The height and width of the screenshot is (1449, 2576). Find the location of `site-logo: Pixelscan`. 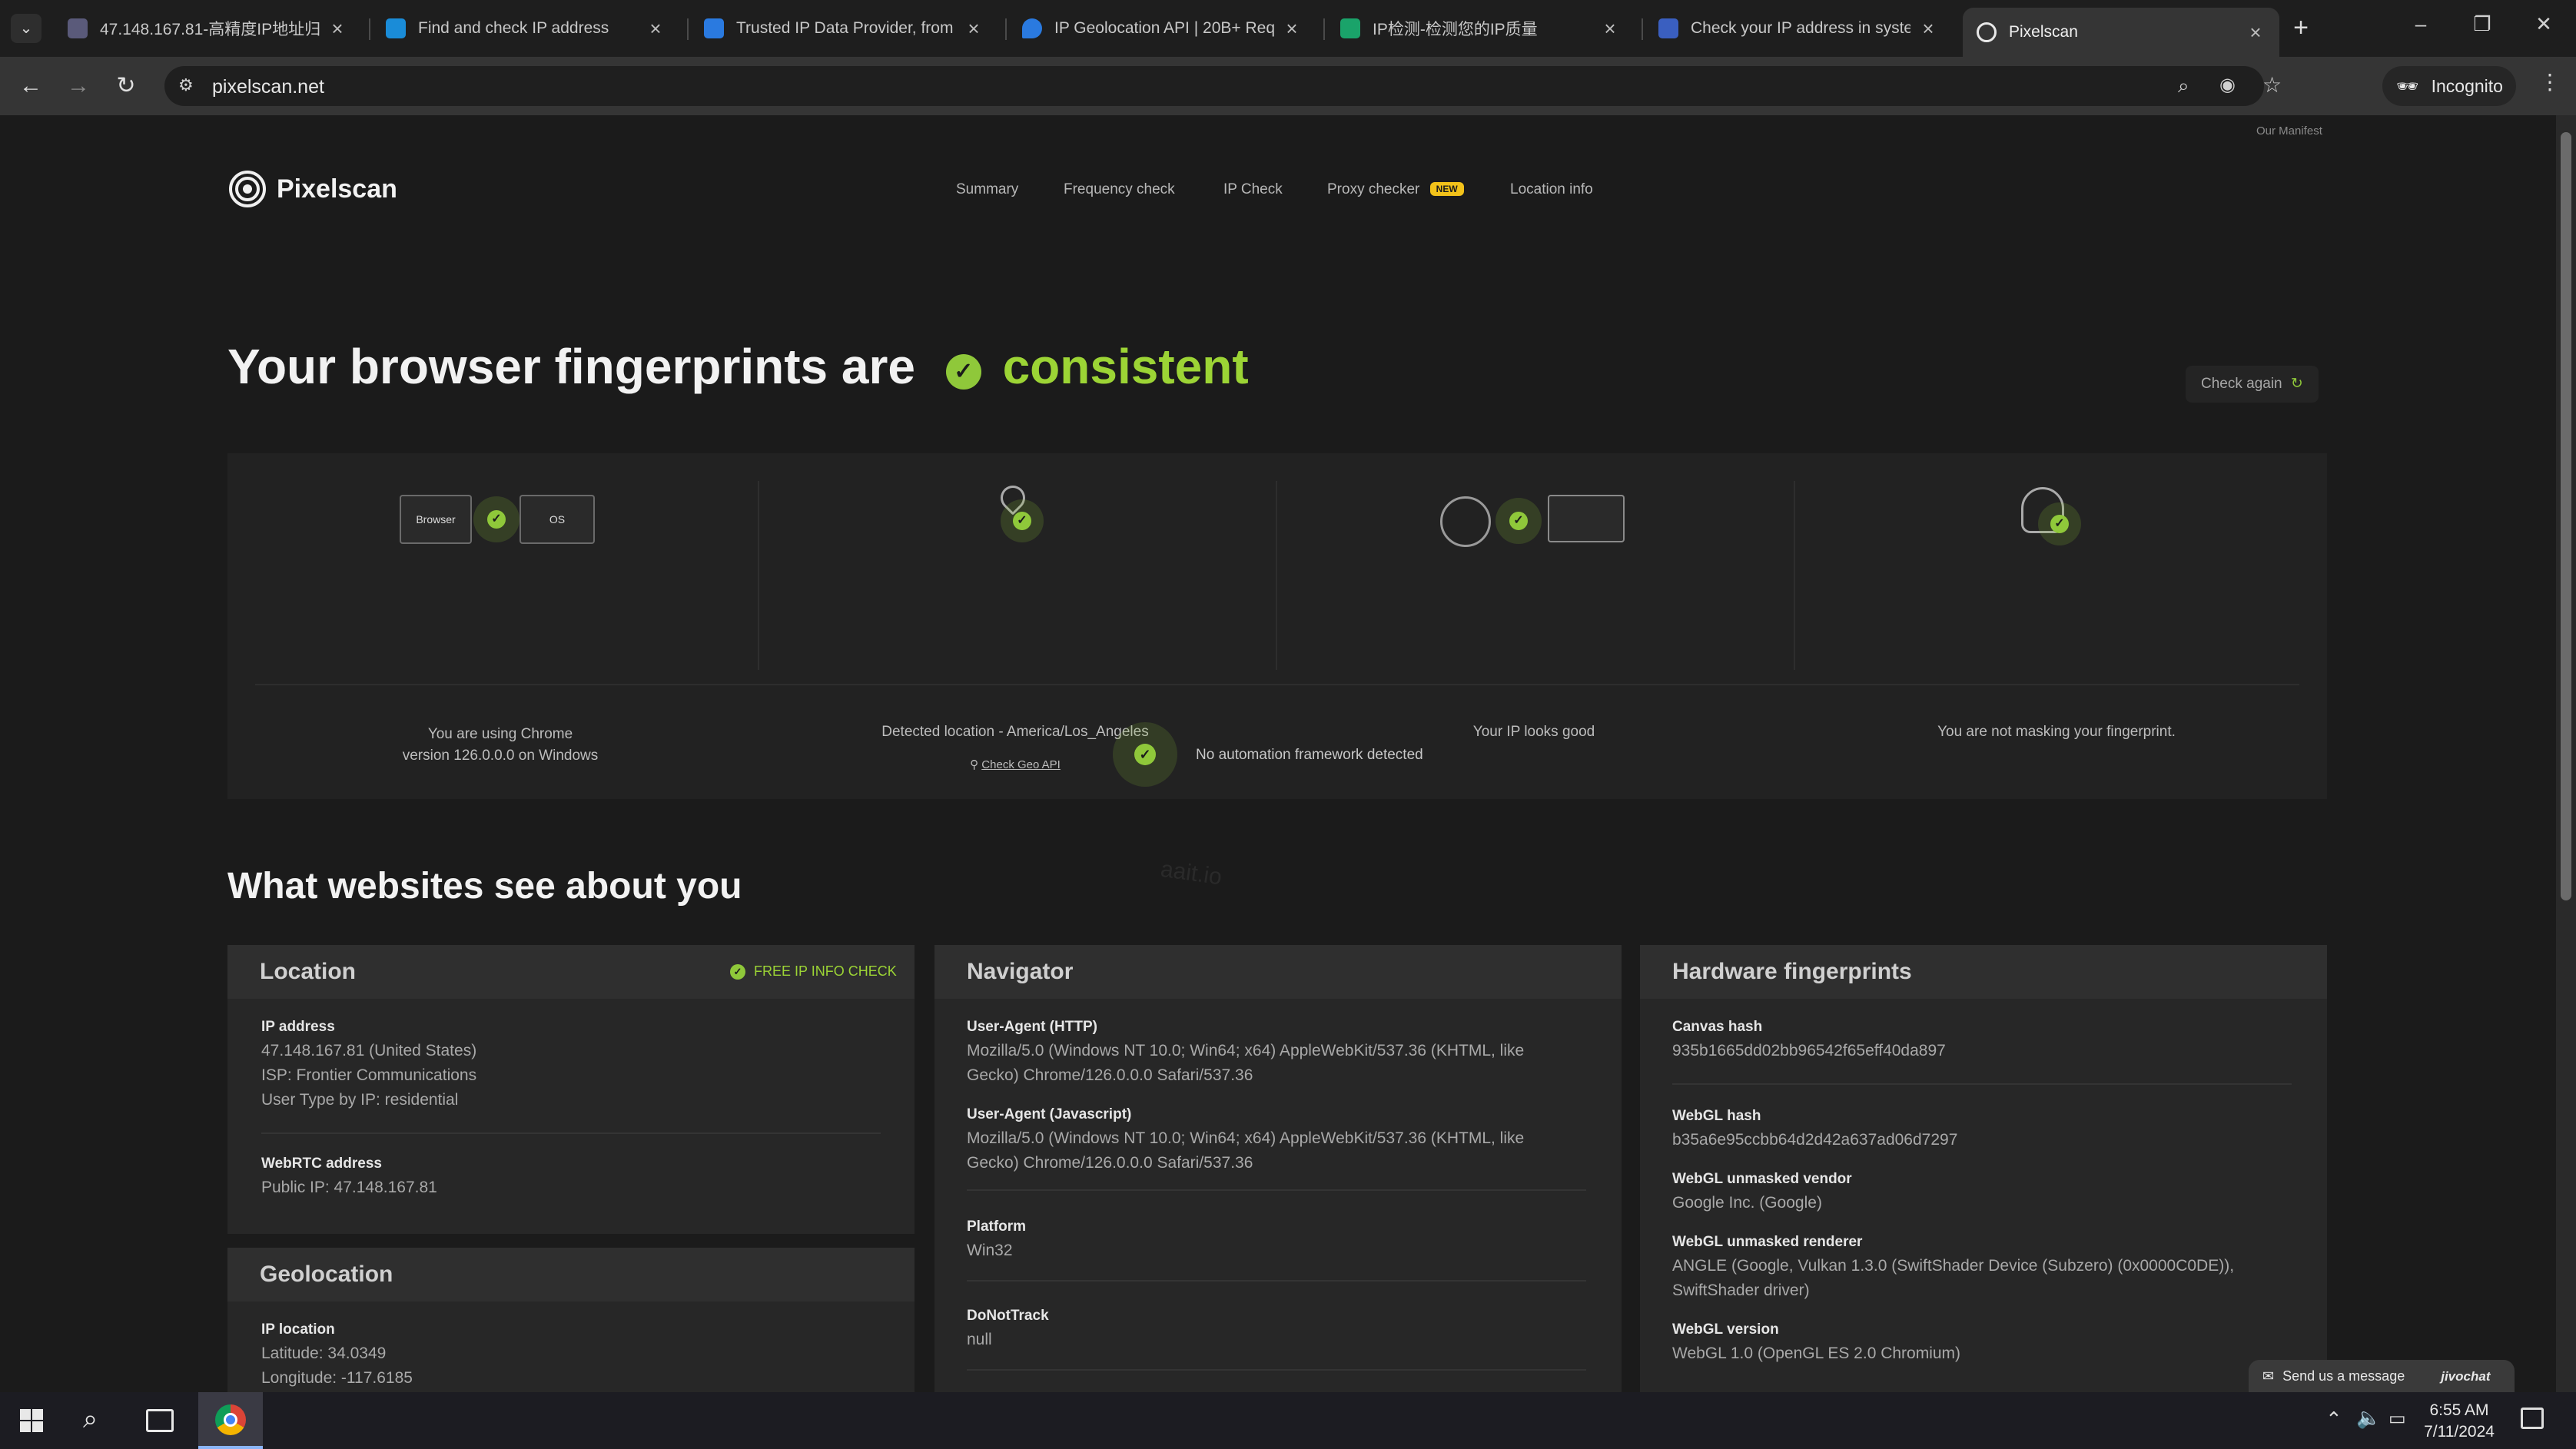

site-logo: Pixelscan is located at coordinates (312, 189).